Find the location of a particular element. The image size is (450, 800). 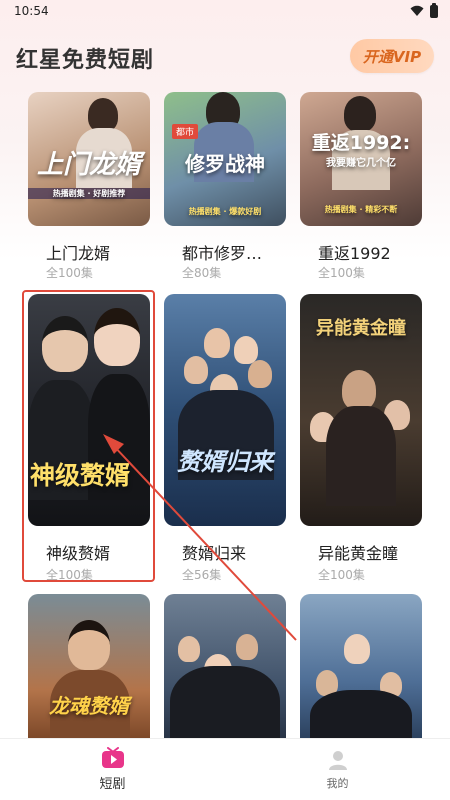

poster-title: 异能黄金瞳 is located at coordinates (361, 328).